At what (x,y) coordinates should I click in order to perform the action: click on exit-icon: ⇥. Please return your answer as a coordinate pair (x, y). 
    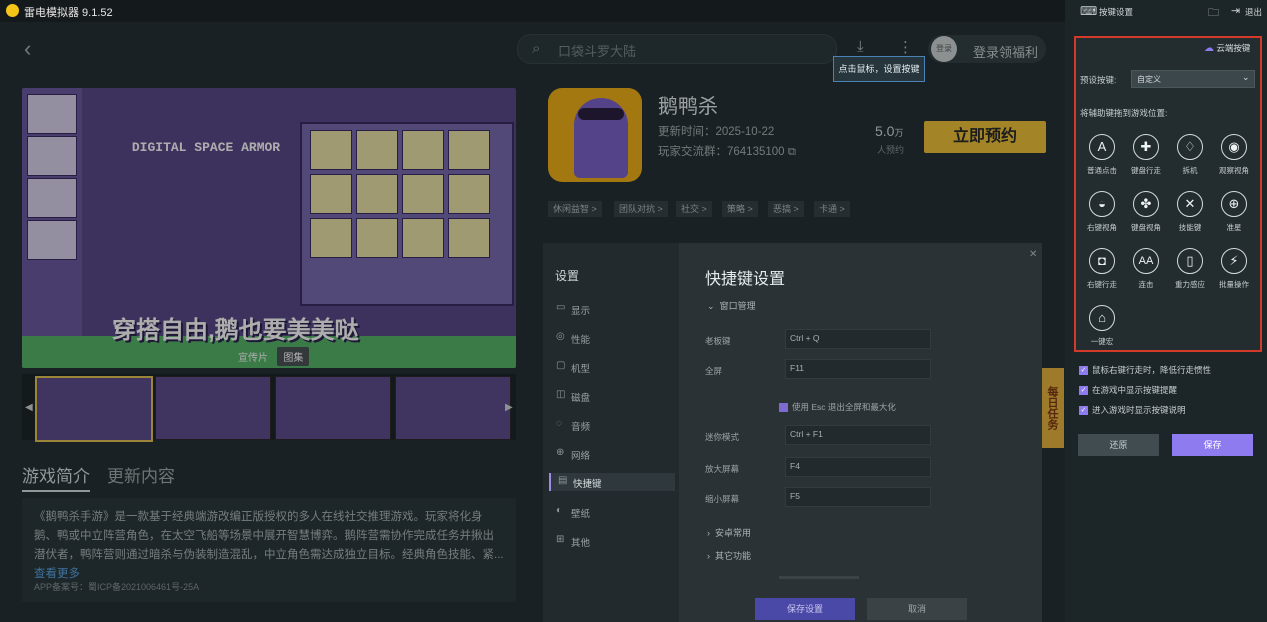
    Looking at the image, I should click on (1235, 10).